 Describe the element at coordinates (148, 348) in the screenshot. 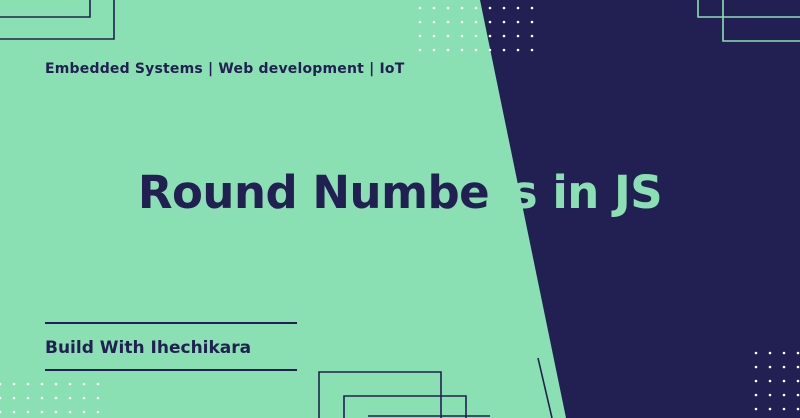

I see `author-name: Build With Ihechikara` at that location.